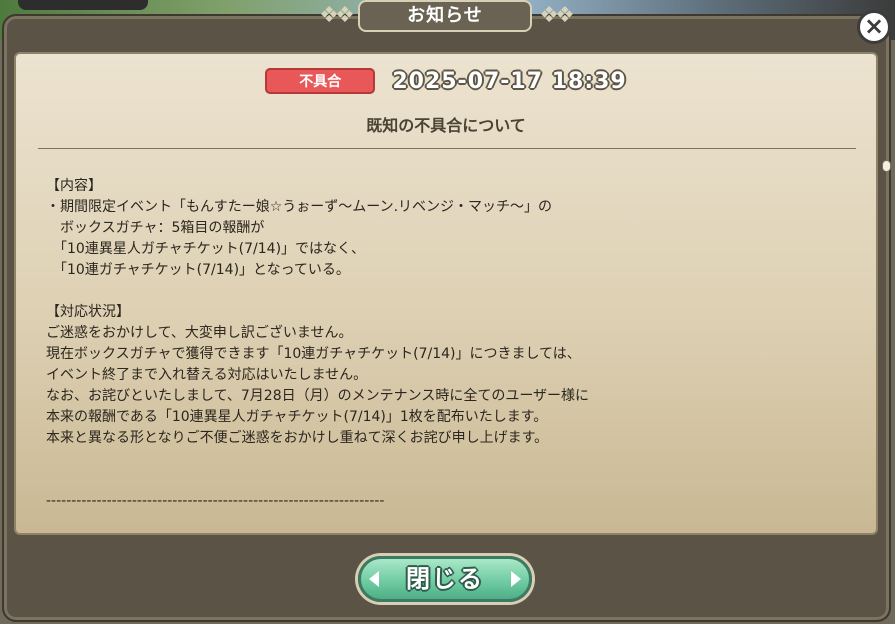 Image resolution: width=895 pixels, height=624 pixels. I want to click on notice-subject: 既知の不具合について, so click(446, 125).